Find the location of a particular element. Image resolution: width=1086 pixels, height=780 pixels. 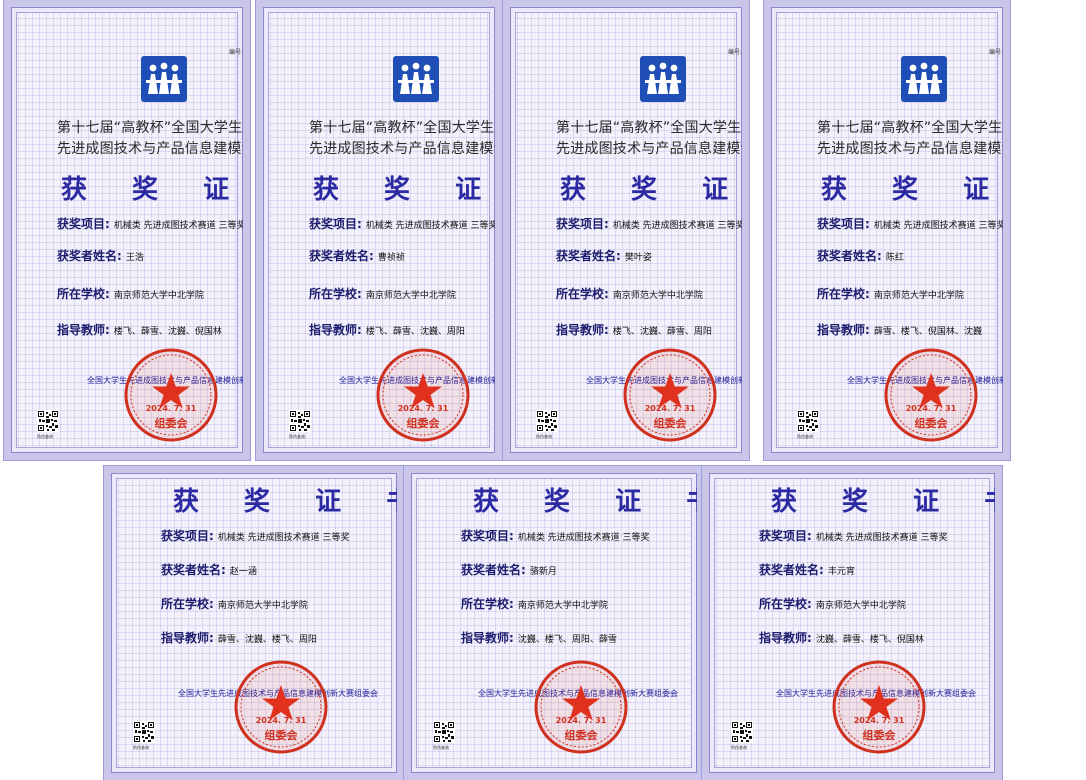

winner-name-field: 获奖者姓名: 曹祯祯 is located at coordinates (357, 254).